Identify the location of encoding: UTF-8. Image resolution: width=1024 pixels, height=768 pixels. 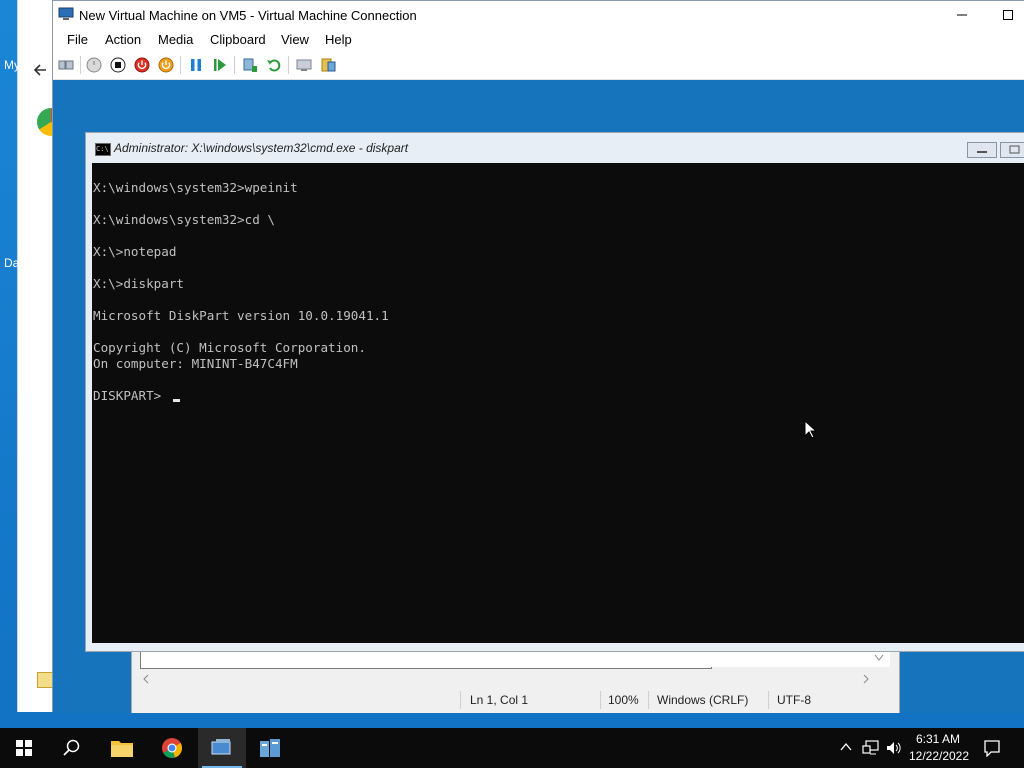
(794, 700).